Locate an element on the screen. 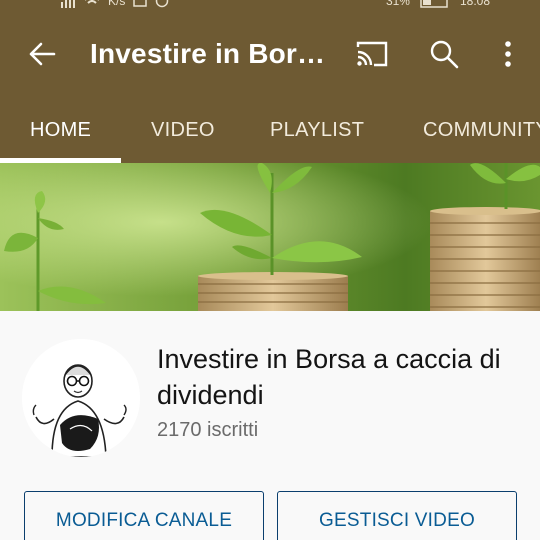  tab-community: COMMUNITY is located at coordinates (481, 130).